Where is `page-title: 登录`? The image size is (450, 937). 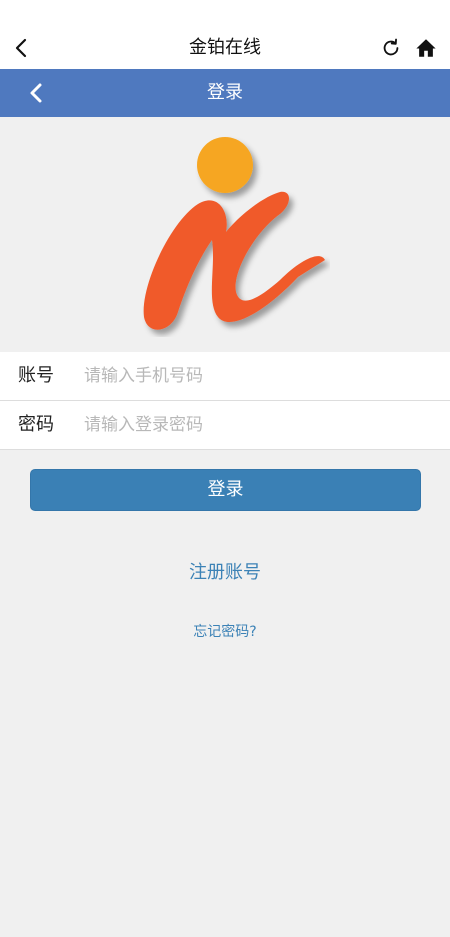
page-title: 登录 is located at coordinates (225, 92).